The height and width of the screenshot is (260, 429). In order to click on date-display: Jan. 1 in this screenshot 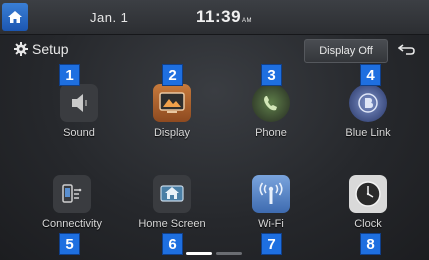, I will do `click(109, 17)`.